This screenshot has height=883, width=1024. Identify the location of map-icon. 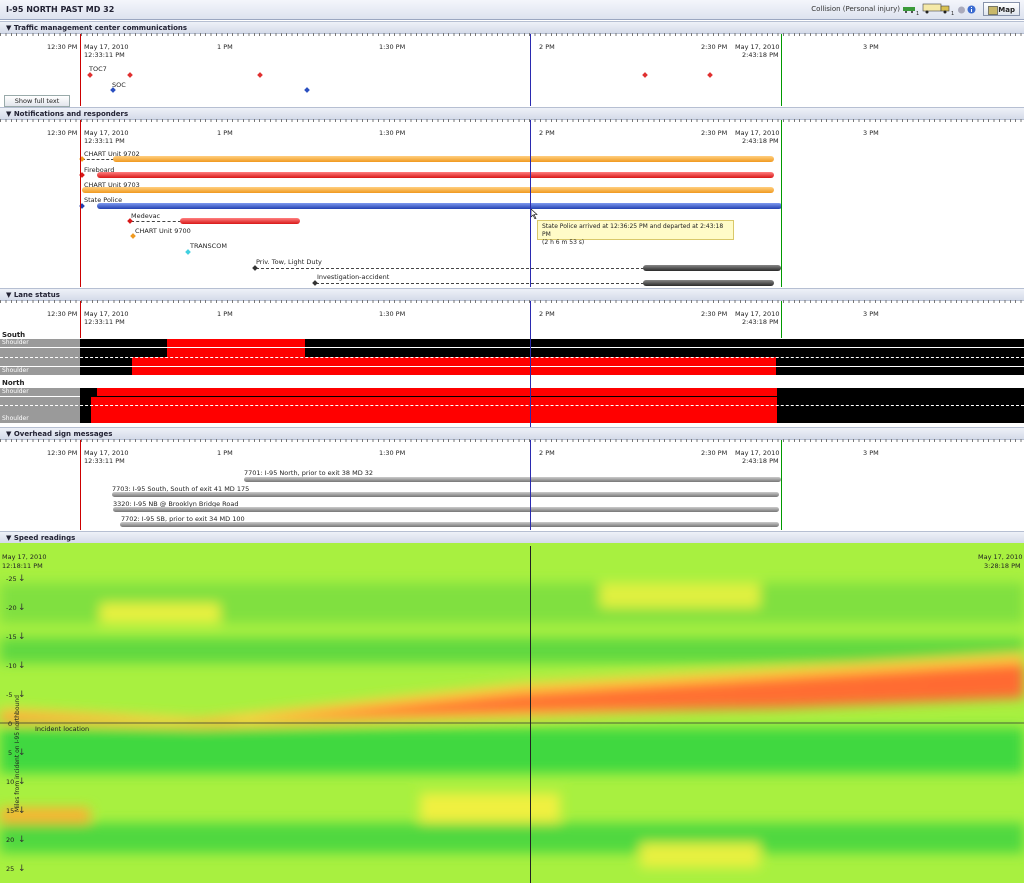
(993, 10).